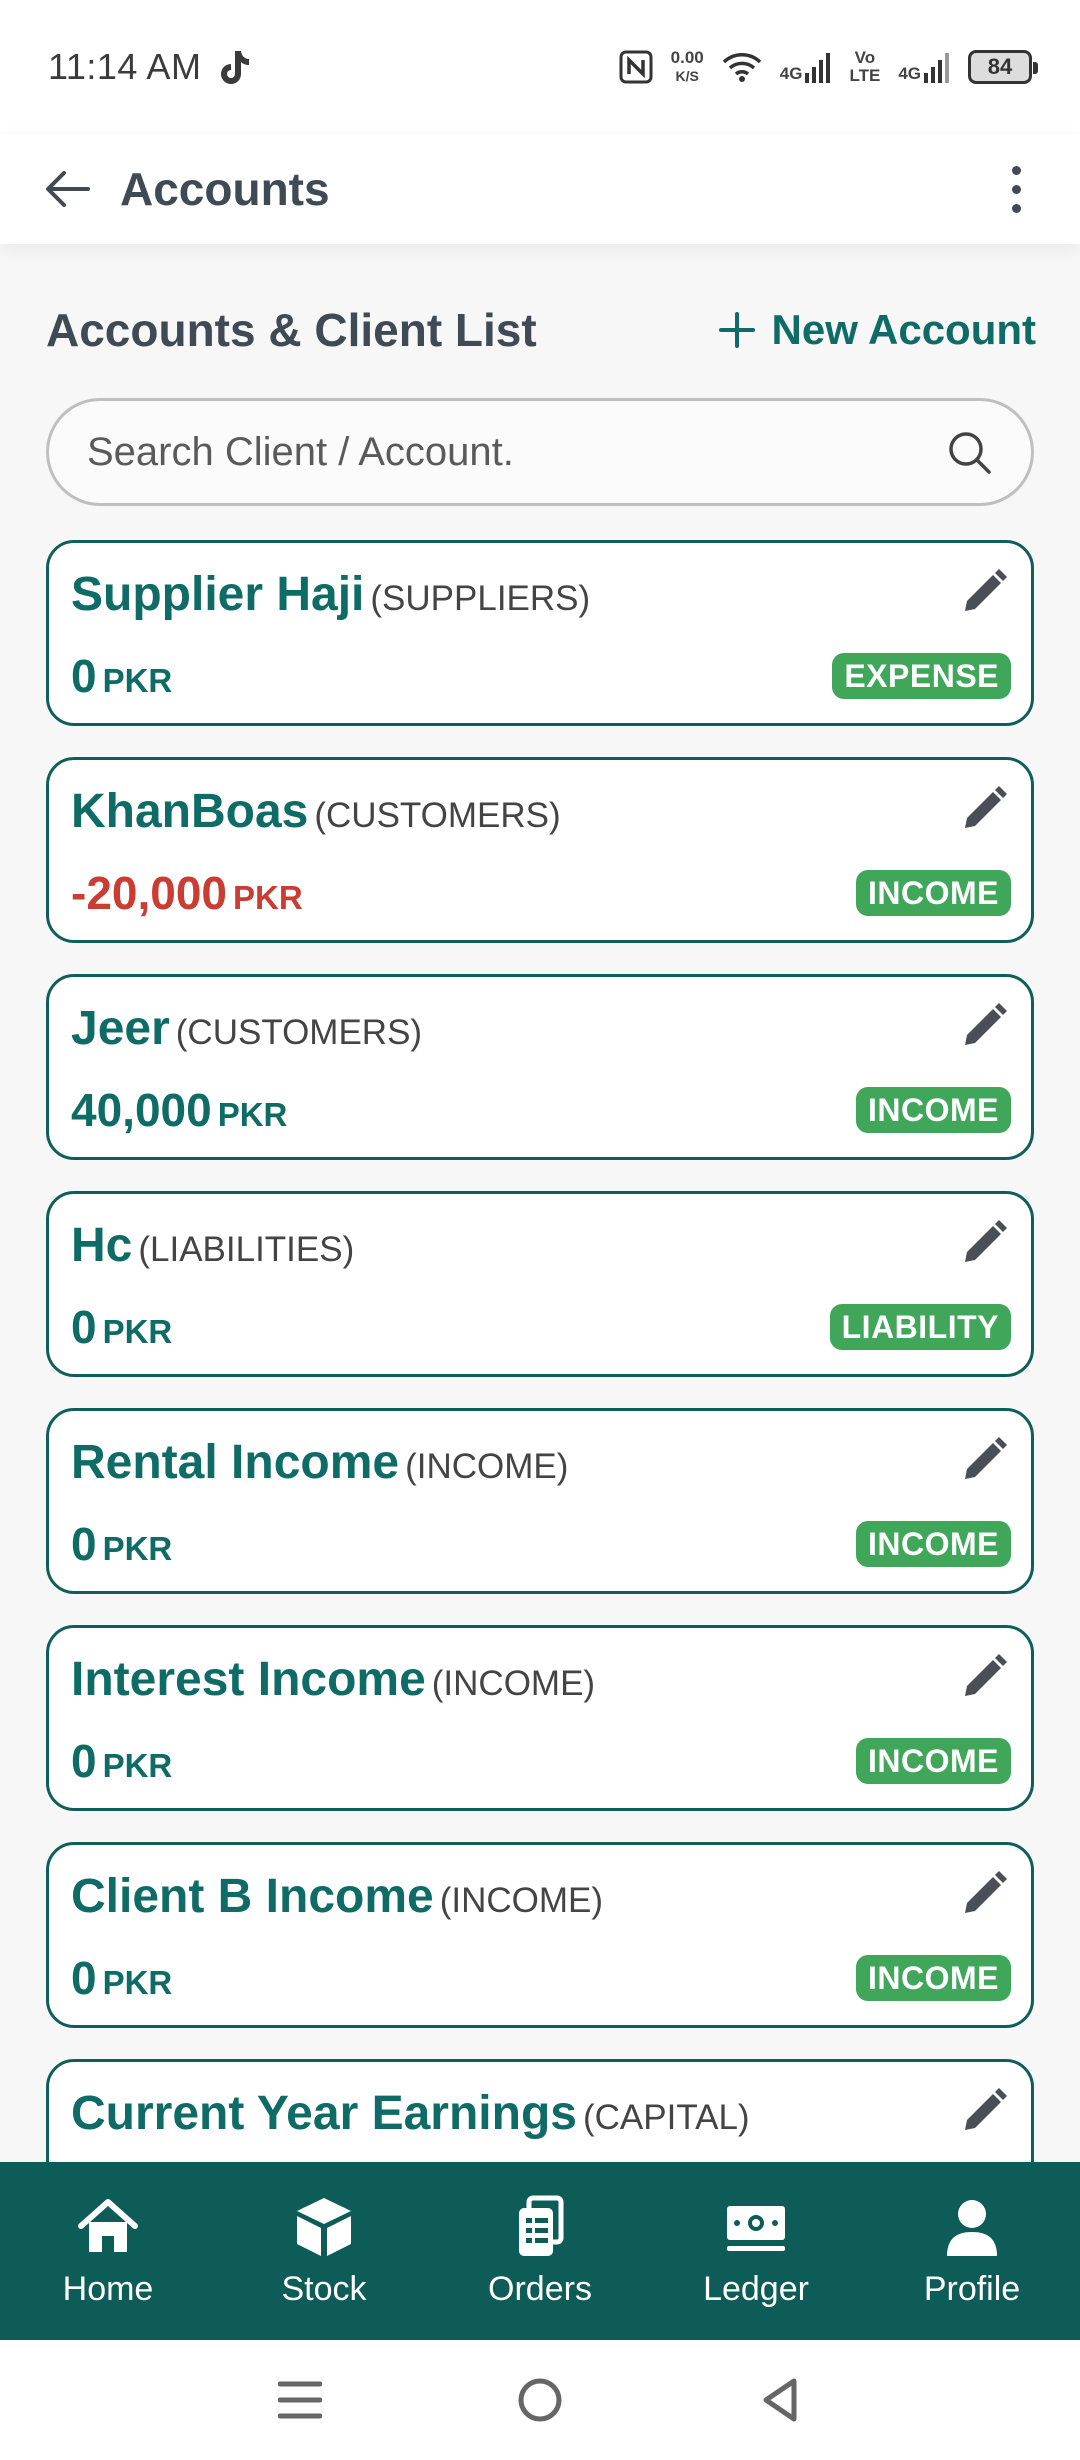 The width and height of the screenshot is (1080, 2460). I want to click on account-title: Current Year Earnings (CAPITAL), so click(410, 2113).